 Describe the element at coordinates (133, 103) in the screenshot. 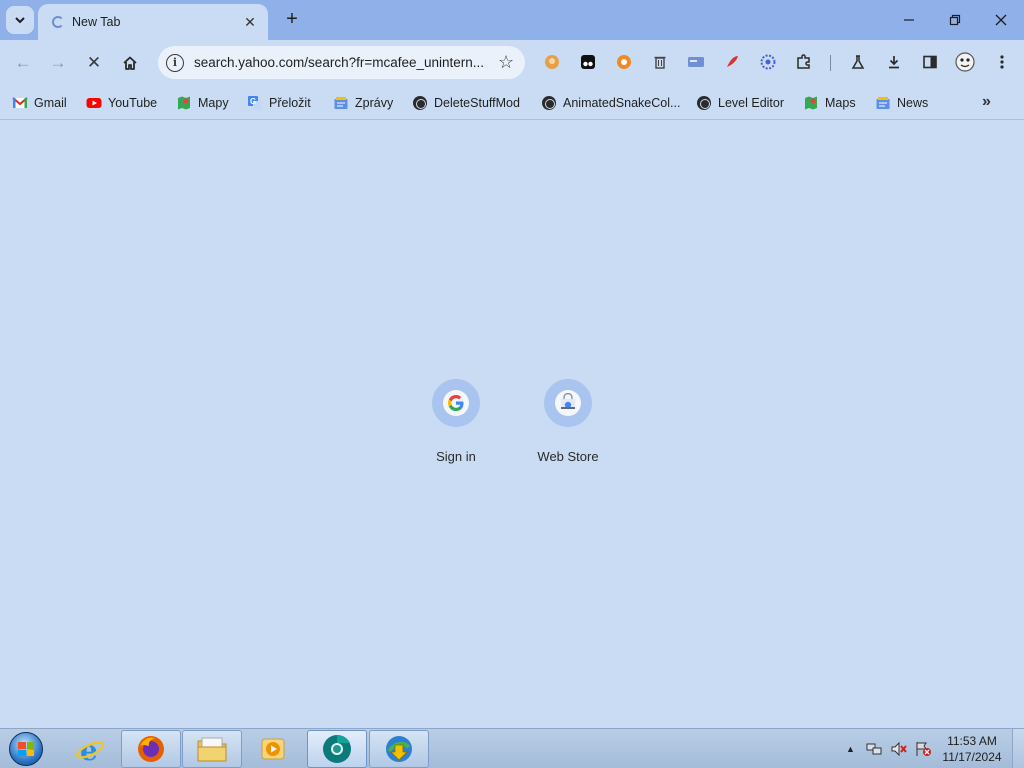

I see `bookmark-label: YouTube` at that location.